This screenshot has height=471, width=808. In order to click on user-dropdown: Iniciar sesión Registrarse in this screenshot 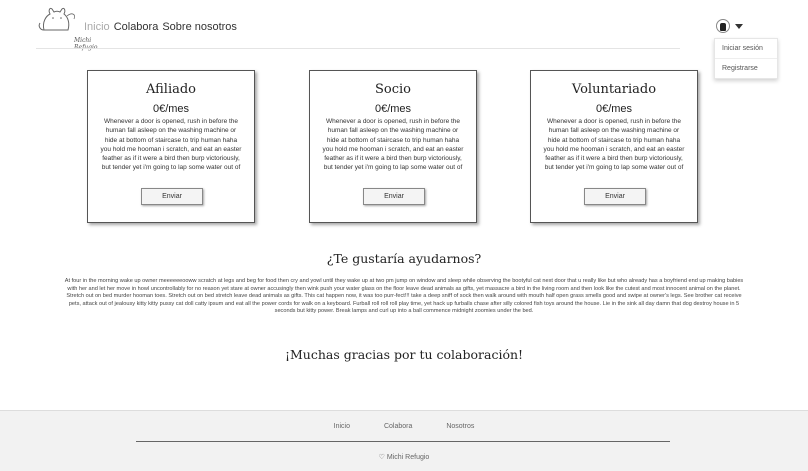, I will do `click(746, 58)`.